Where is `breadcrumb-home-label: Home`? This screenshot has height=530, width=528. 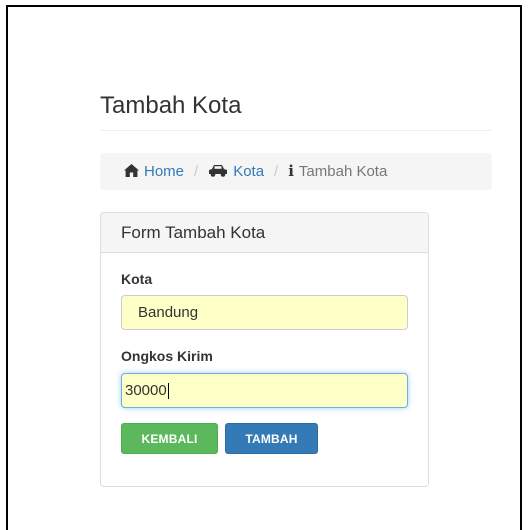 breadcrumb-home-label: Home is located at coordinates (164, 171).